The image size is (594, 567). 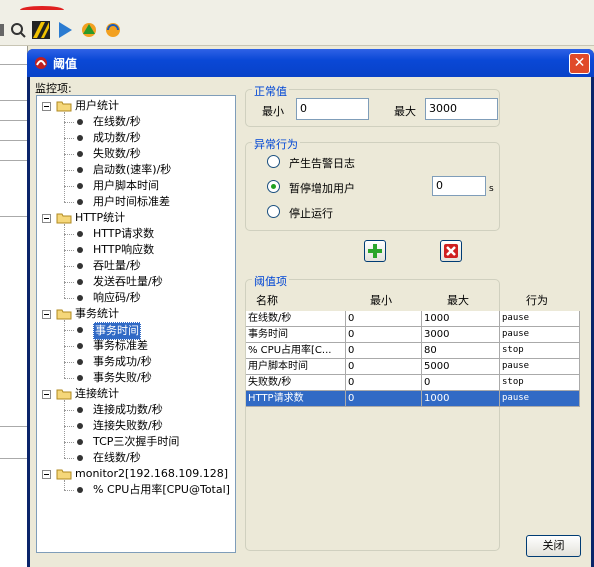 What do you see at coordinates (128, 425) in the screenshot?
I see `tree-item-label: 连接失败数/秒` at bounding box center [128, 425].